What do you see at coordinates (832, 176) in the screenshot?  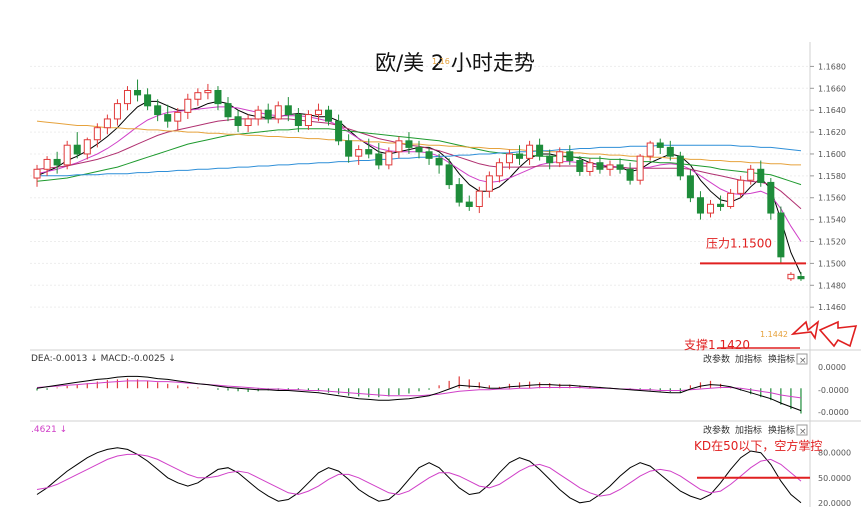 I see `price-tick-label: 1.1580` at bounding box center [832, 176].